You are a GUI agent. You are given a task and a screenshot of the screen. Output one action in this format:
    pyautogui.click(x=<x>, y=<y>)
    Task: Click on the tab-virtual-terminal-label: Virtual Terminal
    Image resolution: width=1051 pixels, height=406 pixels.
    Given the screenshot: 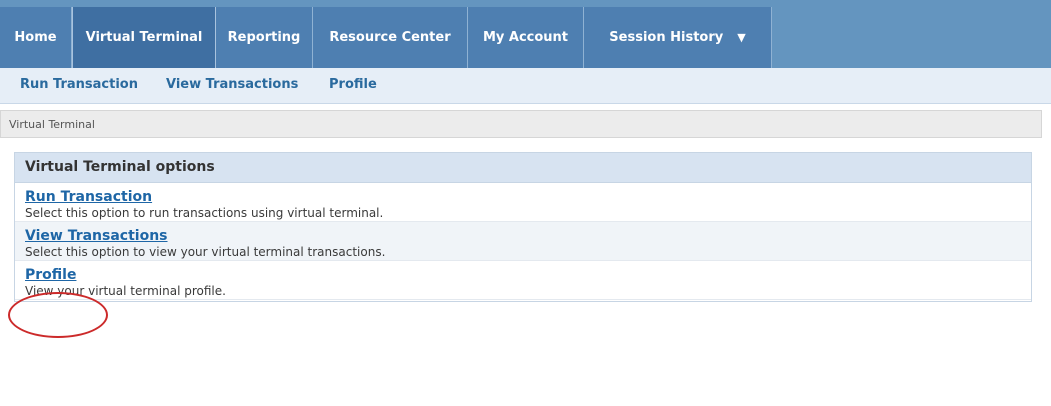 What is the action you would take?
    pyautogui.click(x=144, y=37)
    